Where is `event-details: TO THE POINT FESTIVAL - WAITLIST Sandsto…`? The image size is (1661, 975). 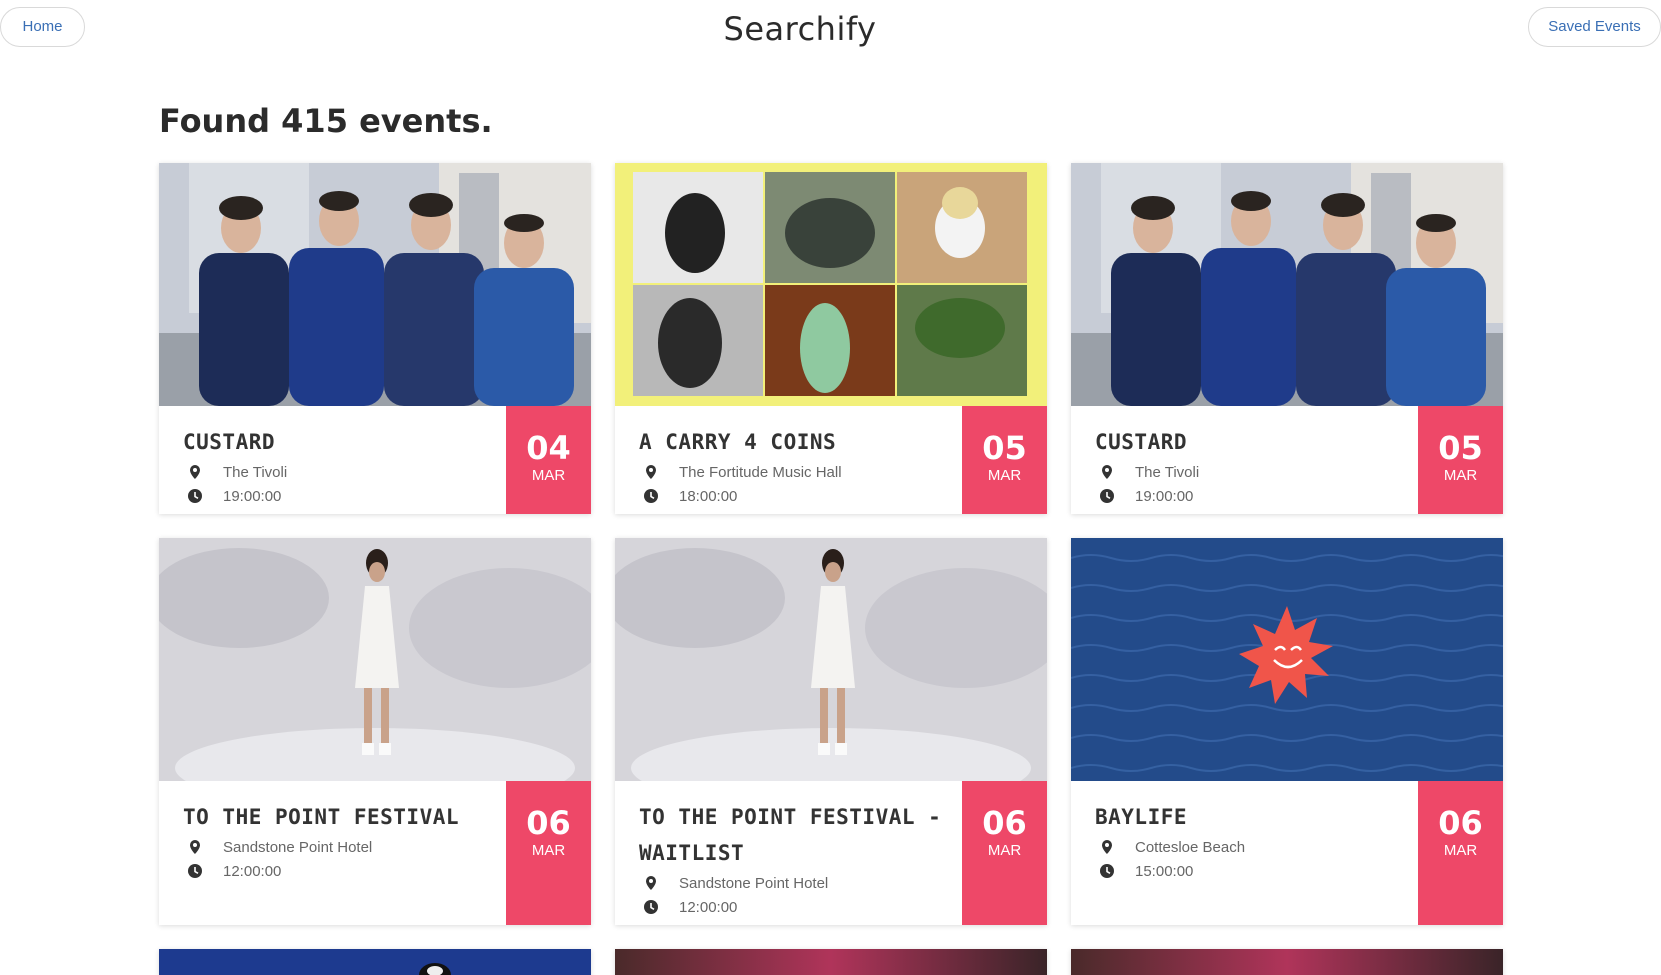 event-details: TO THE POINT FESTIVAL - WAITLIST Sandsto… is located at coordinates (788, 850).